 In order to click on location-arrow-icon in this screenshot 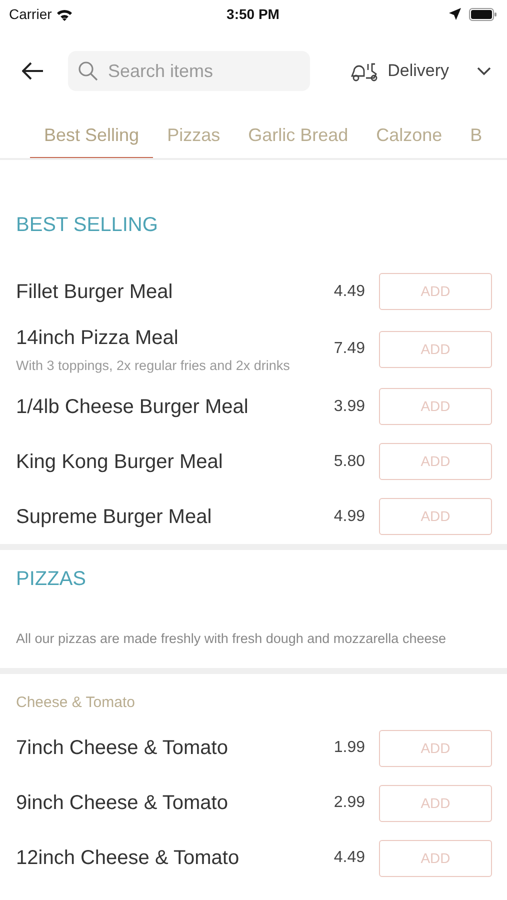, I will do `click(455, 14)`.